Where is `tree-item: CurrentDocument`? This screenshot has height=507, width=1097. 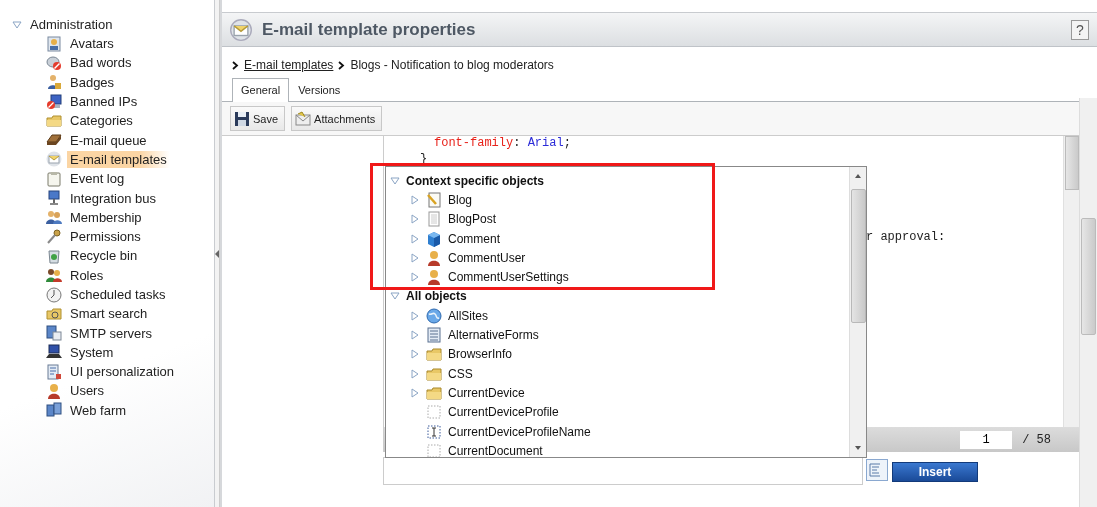 tree-item: CurrentDocument is located at coordinates (495, 450).